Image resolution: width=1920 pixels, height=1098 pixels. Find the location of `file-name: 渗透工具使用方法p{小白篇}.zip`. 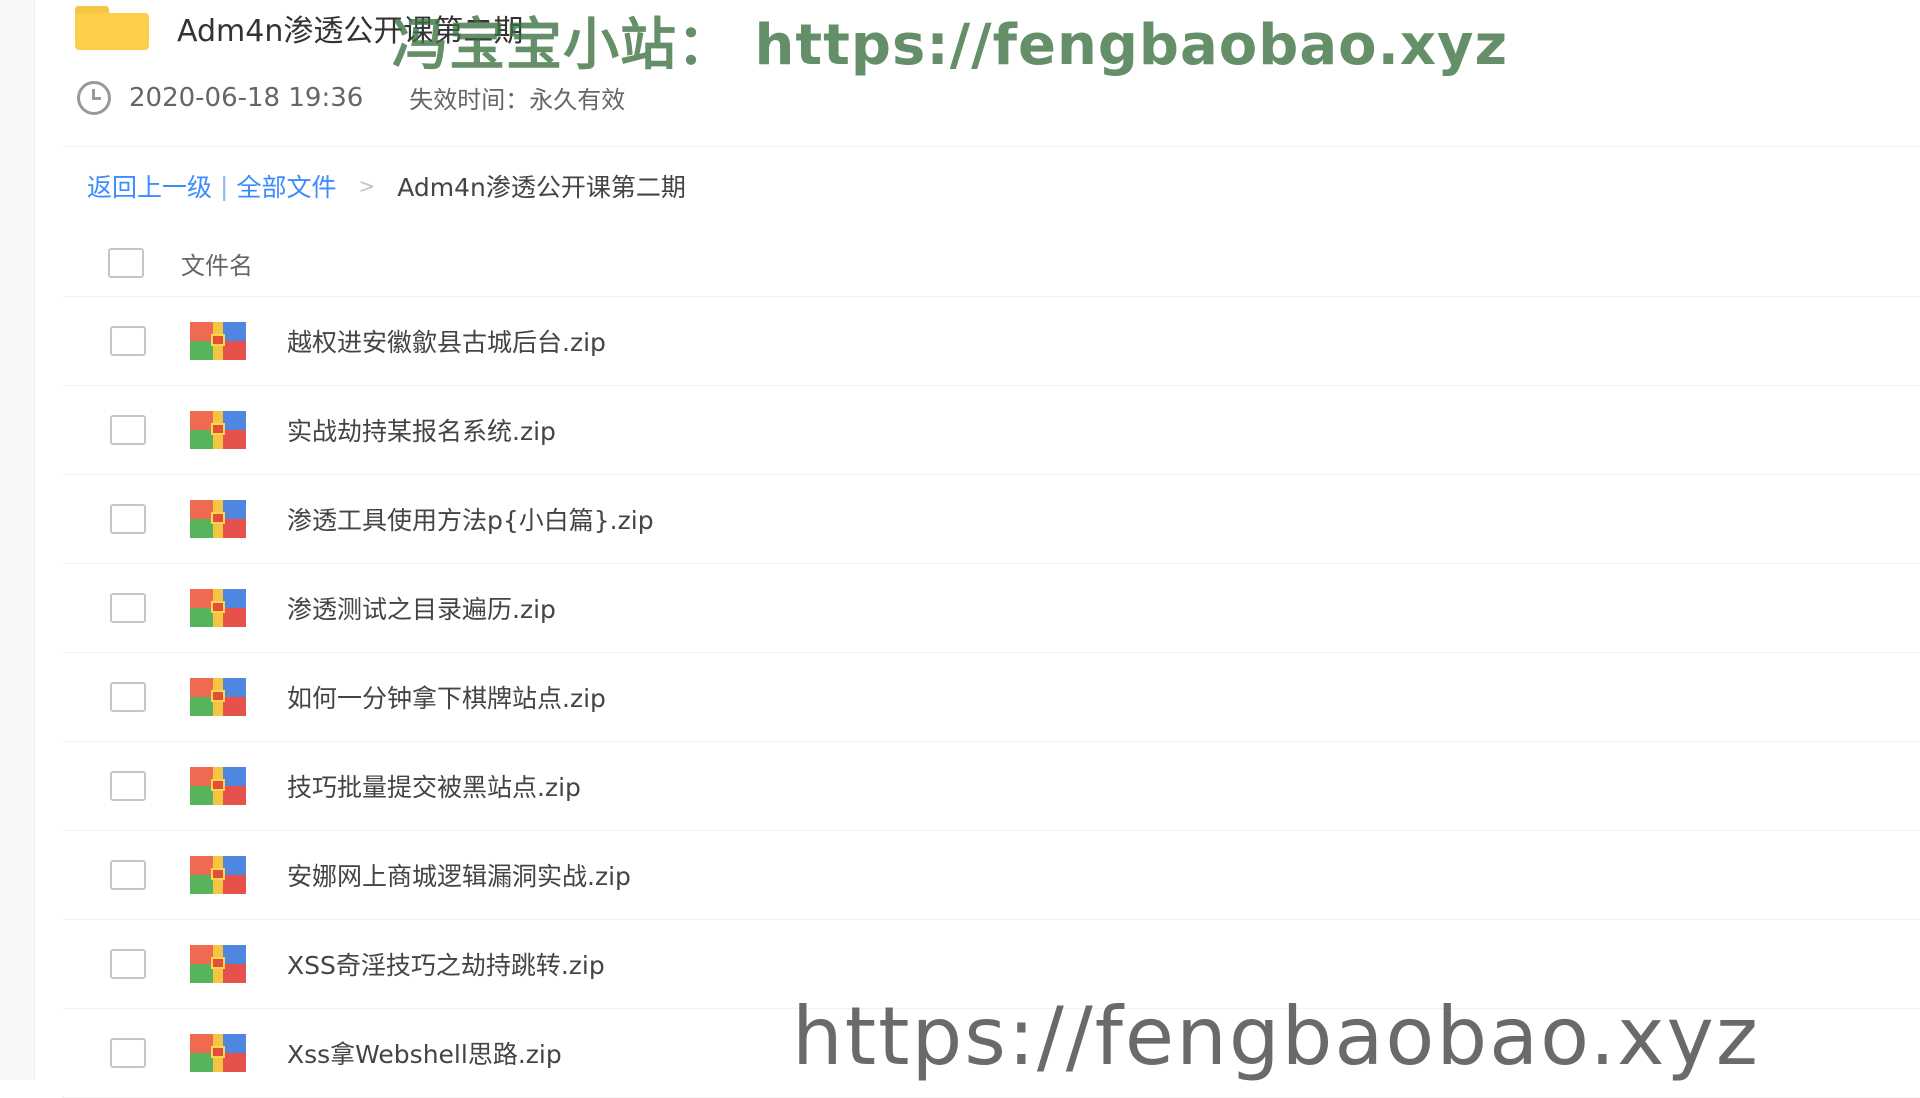

file-name: 渗透工具使用方法p{小白篇}.zip is located at coordinates (470, 519).